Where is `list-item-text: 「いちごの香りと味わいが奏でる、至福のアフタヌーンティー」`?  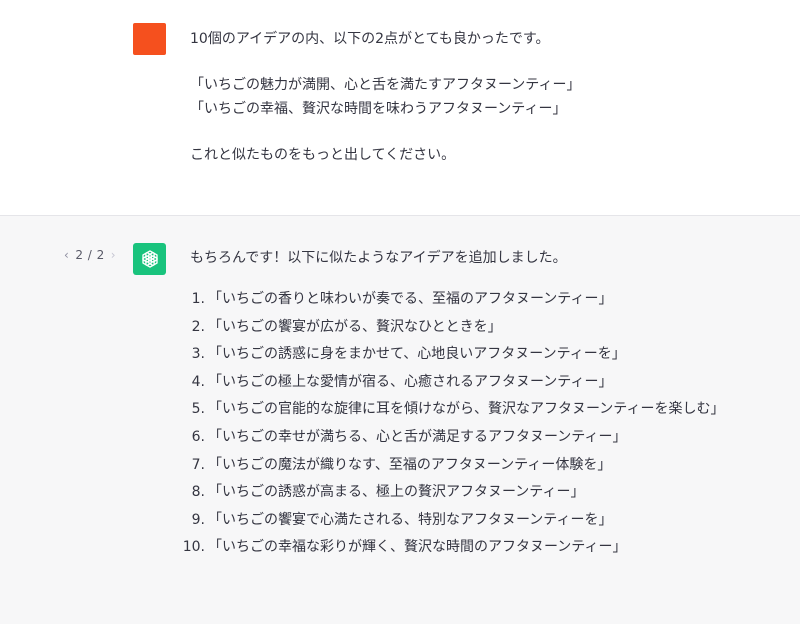 list-item-text: 「いちごの香りと味わいが奏でる、至福のアフタヌーンティー」 is located at coordinates (410, 299).